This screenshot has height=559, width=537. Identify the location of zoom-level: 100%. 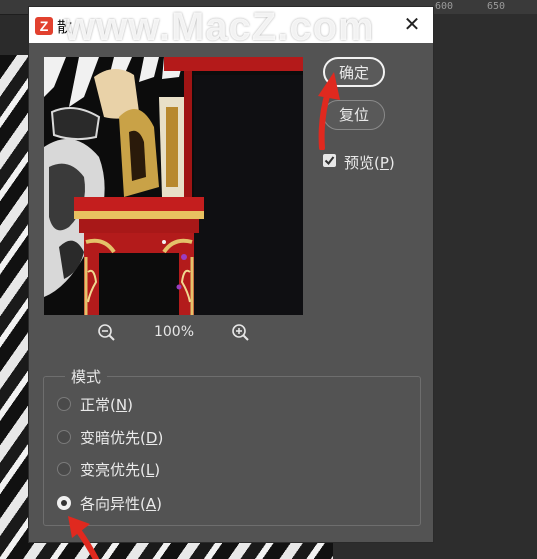
(174, 332).